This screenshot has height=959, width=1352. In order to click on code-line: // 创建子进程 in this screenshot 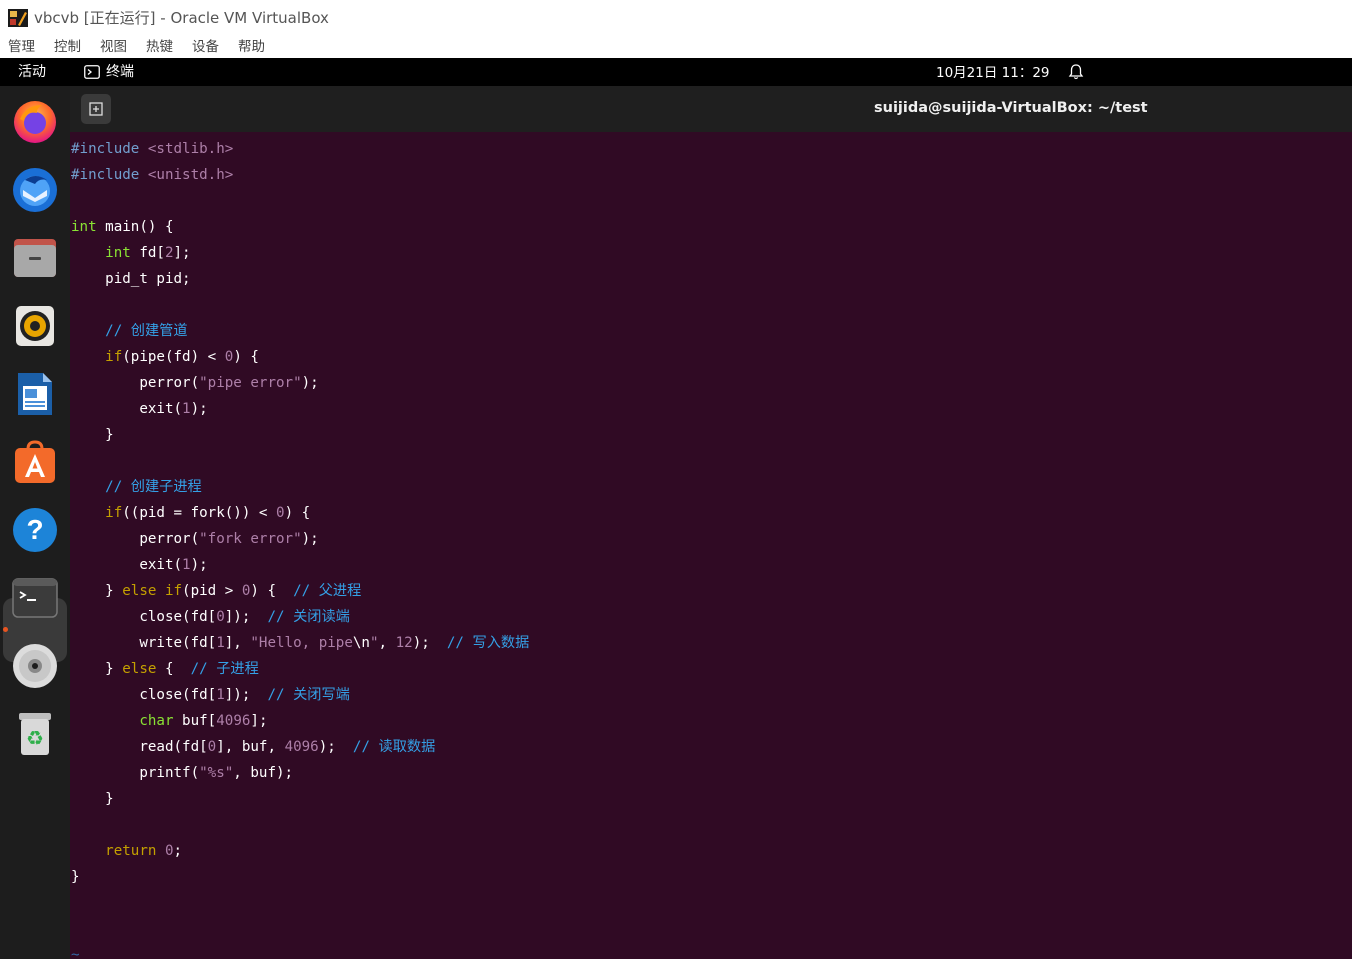, I will do `click(300, 487)`.